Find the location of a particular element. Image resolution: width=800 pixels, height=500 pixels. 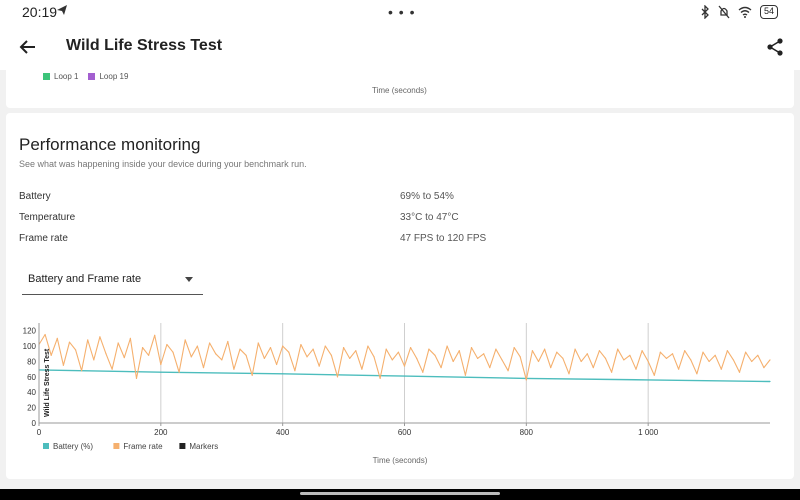

x-tick-label: 400 is located at coordinates (283, 432).